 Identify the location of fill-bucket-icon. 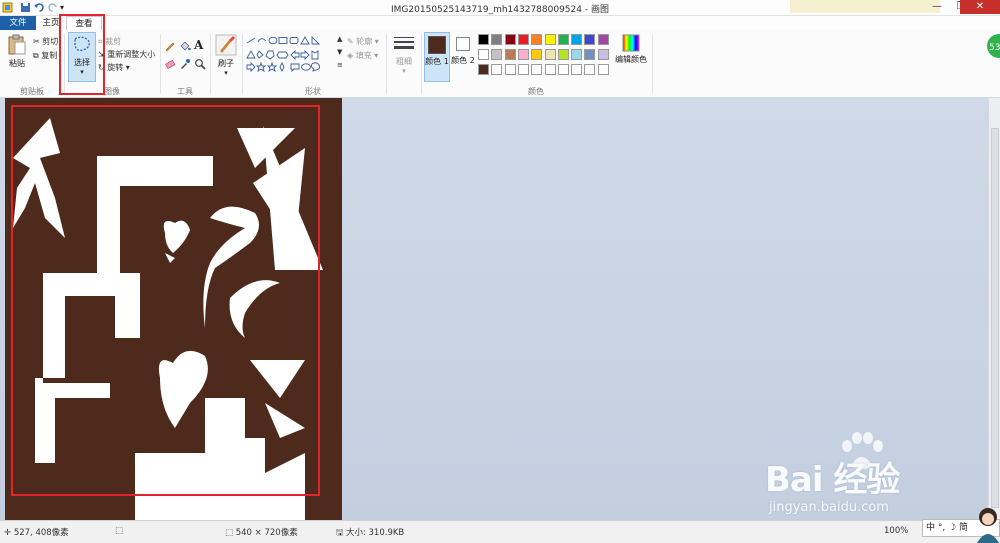
(185, 46).